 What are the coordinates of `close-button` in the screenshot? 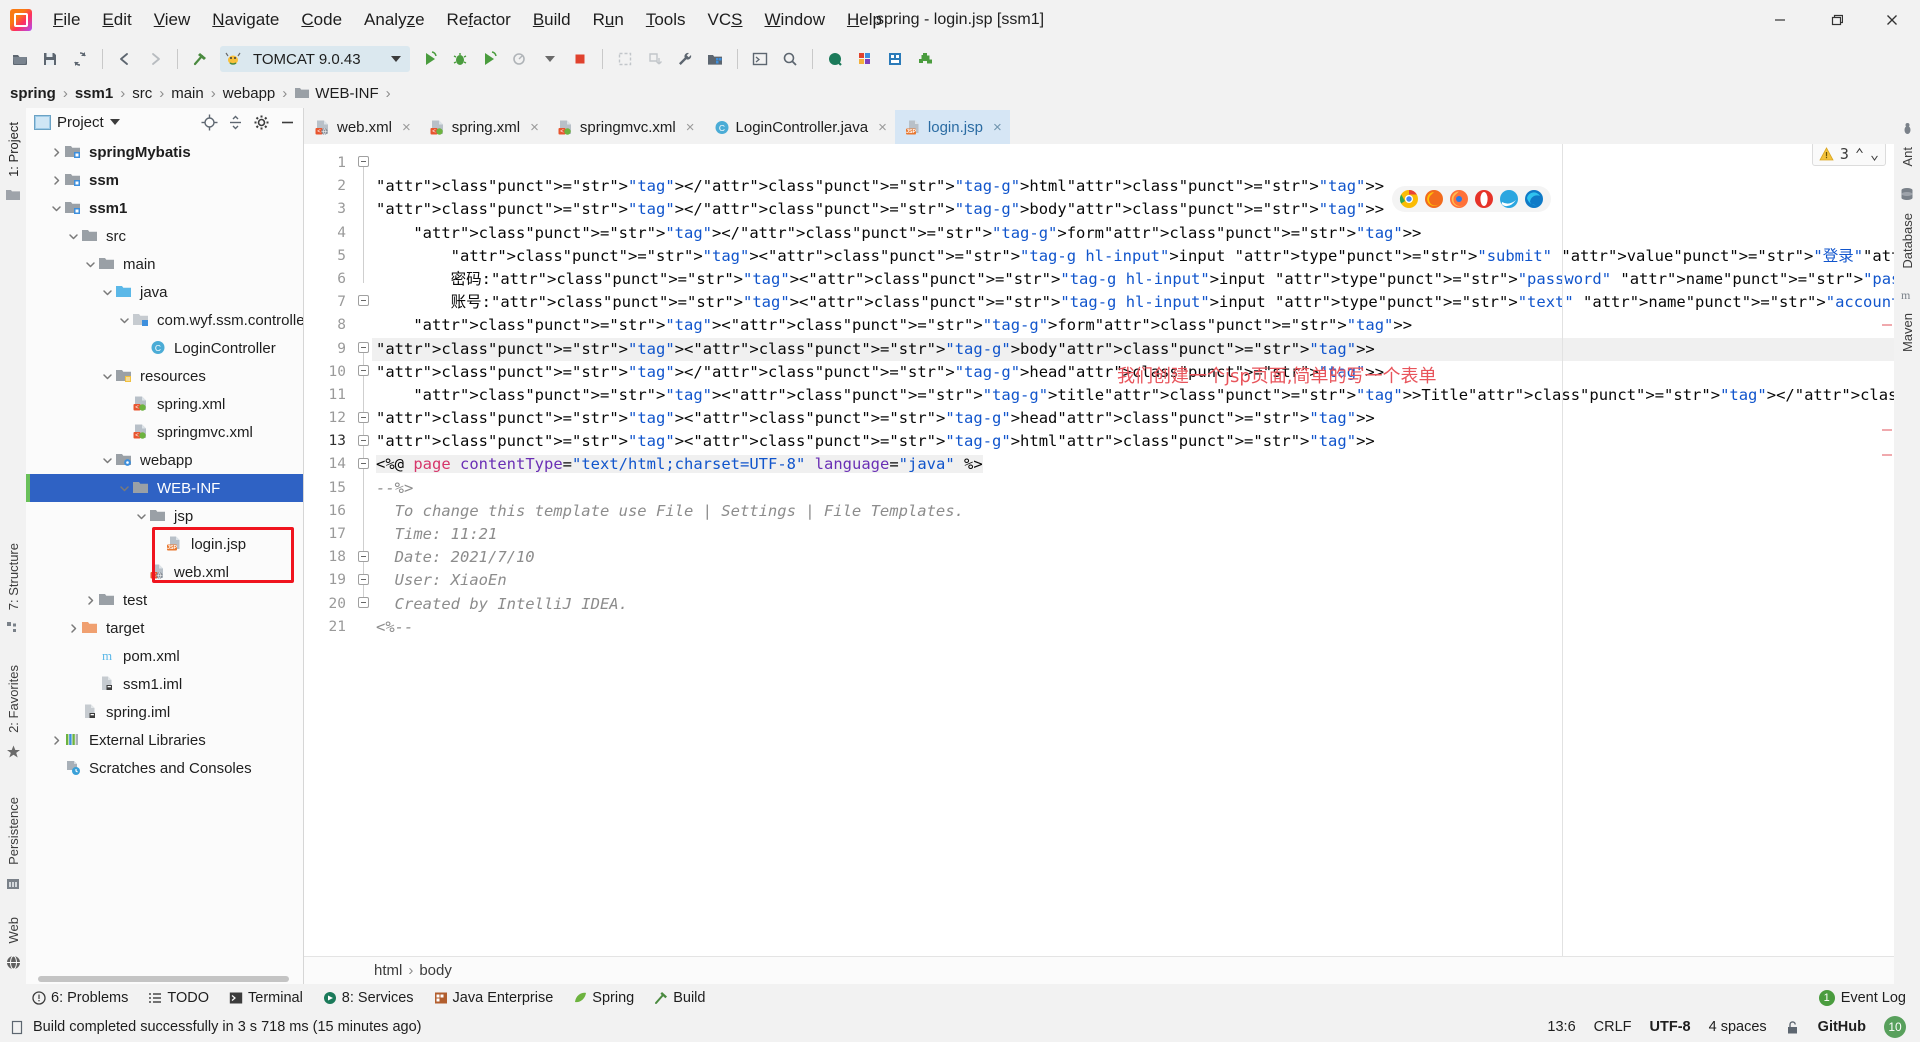 It's located at (1892, 20).